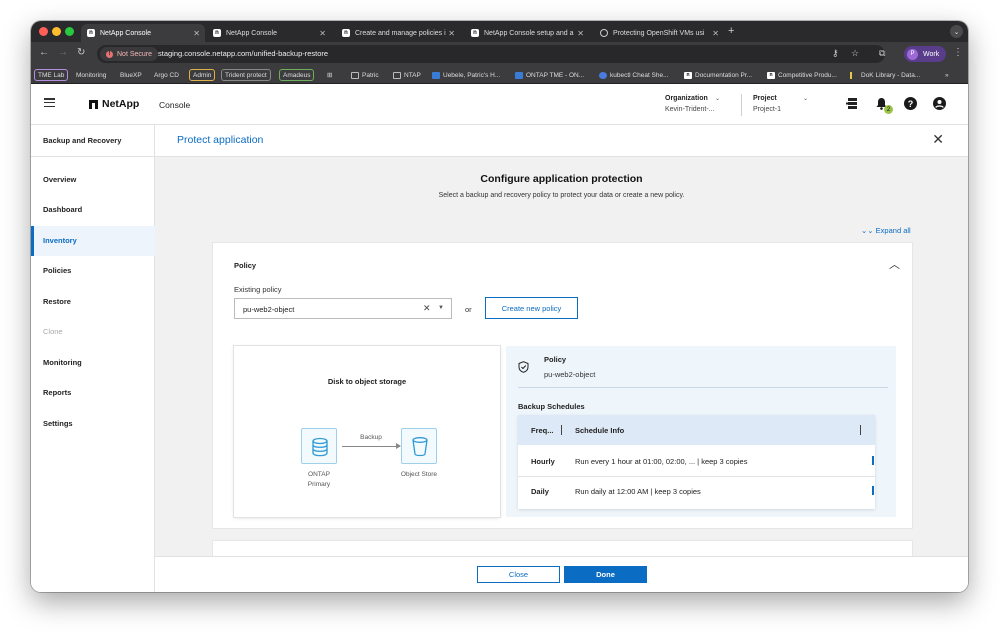 The width and height of the screenshot is (999, 633). I want to click on browser-menu-icon: ⋮, so click(958, 52).